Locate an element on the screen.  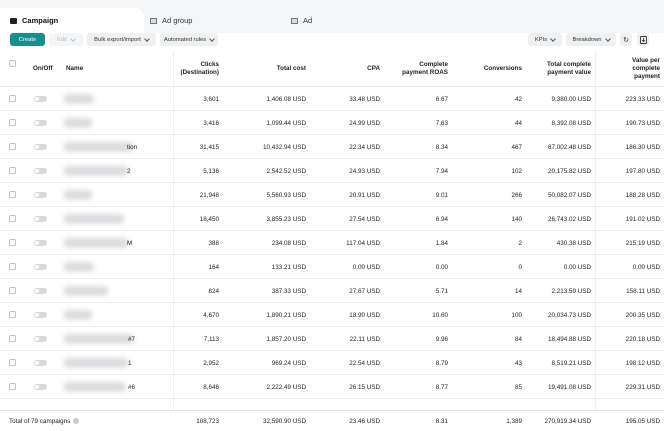
automated-rules-button: Automated rules is located at coordinates (189, 39).